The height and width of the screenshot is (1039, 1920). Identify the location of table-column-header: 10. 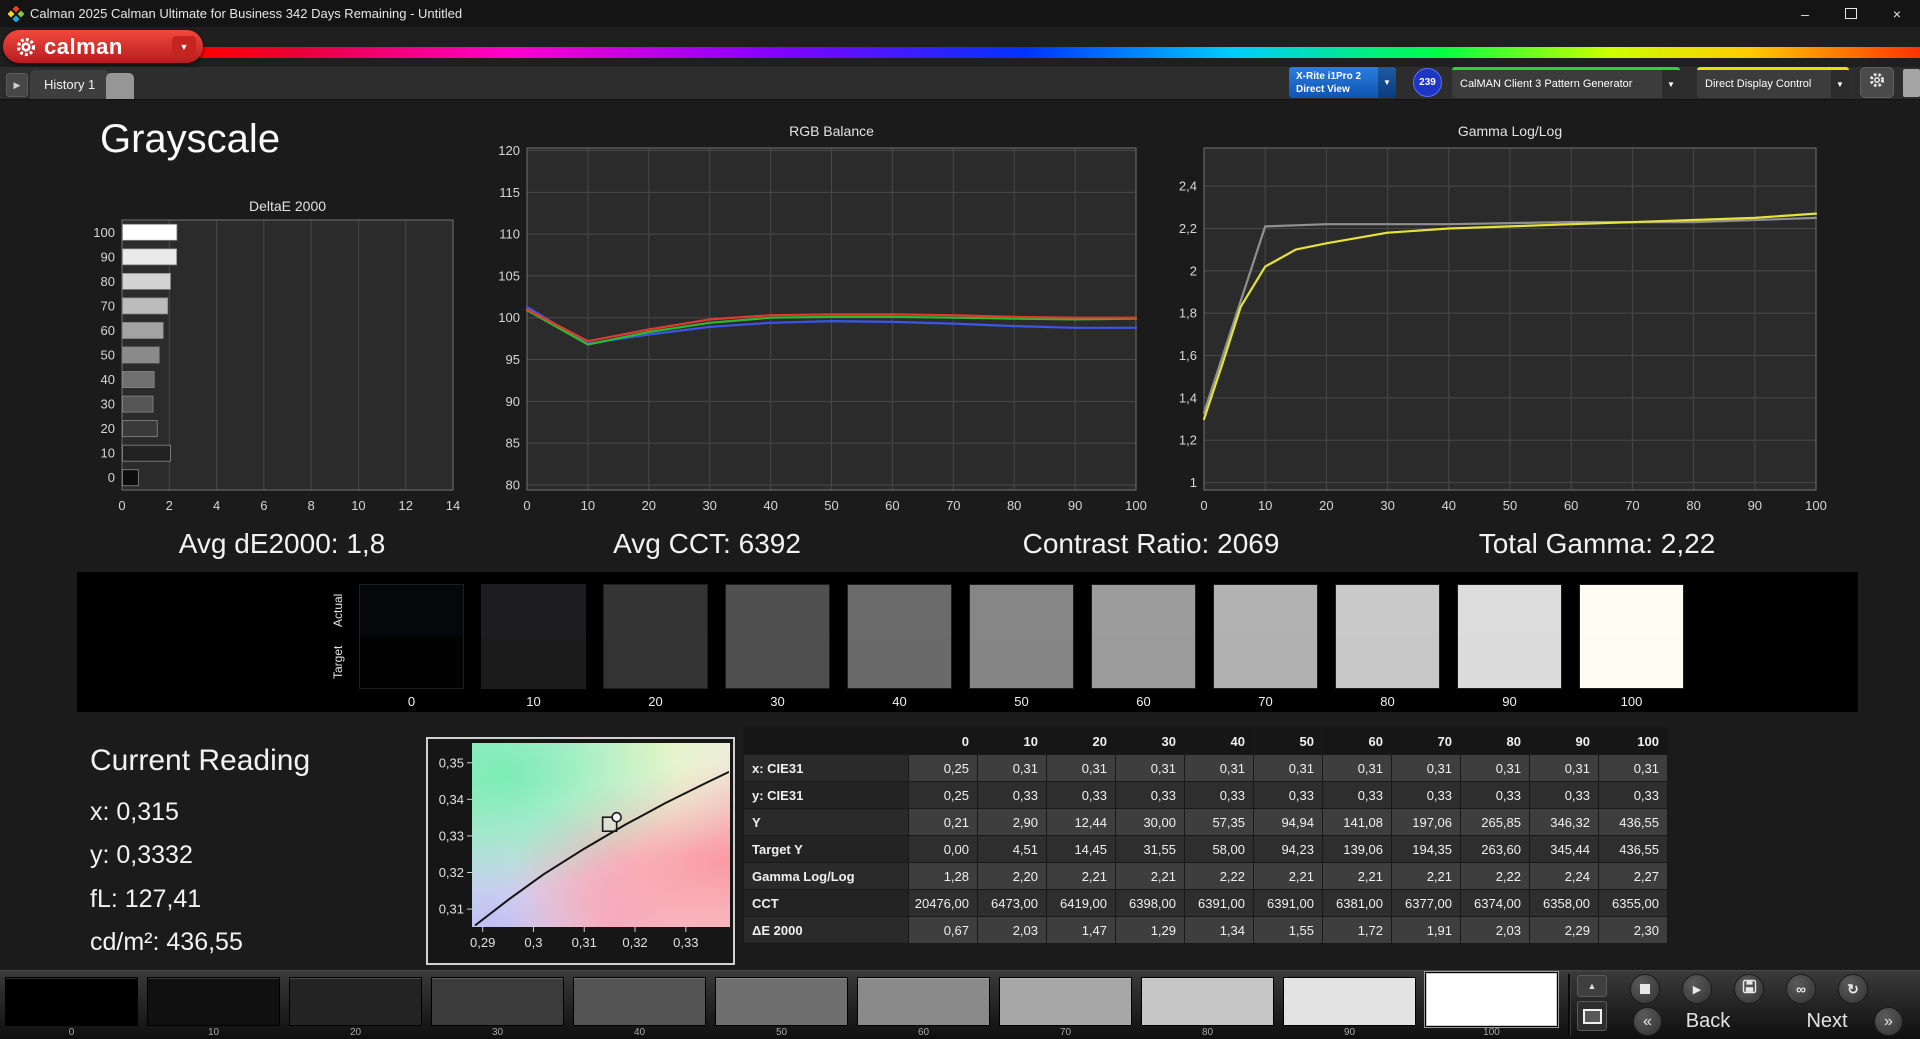
(1012, 741).